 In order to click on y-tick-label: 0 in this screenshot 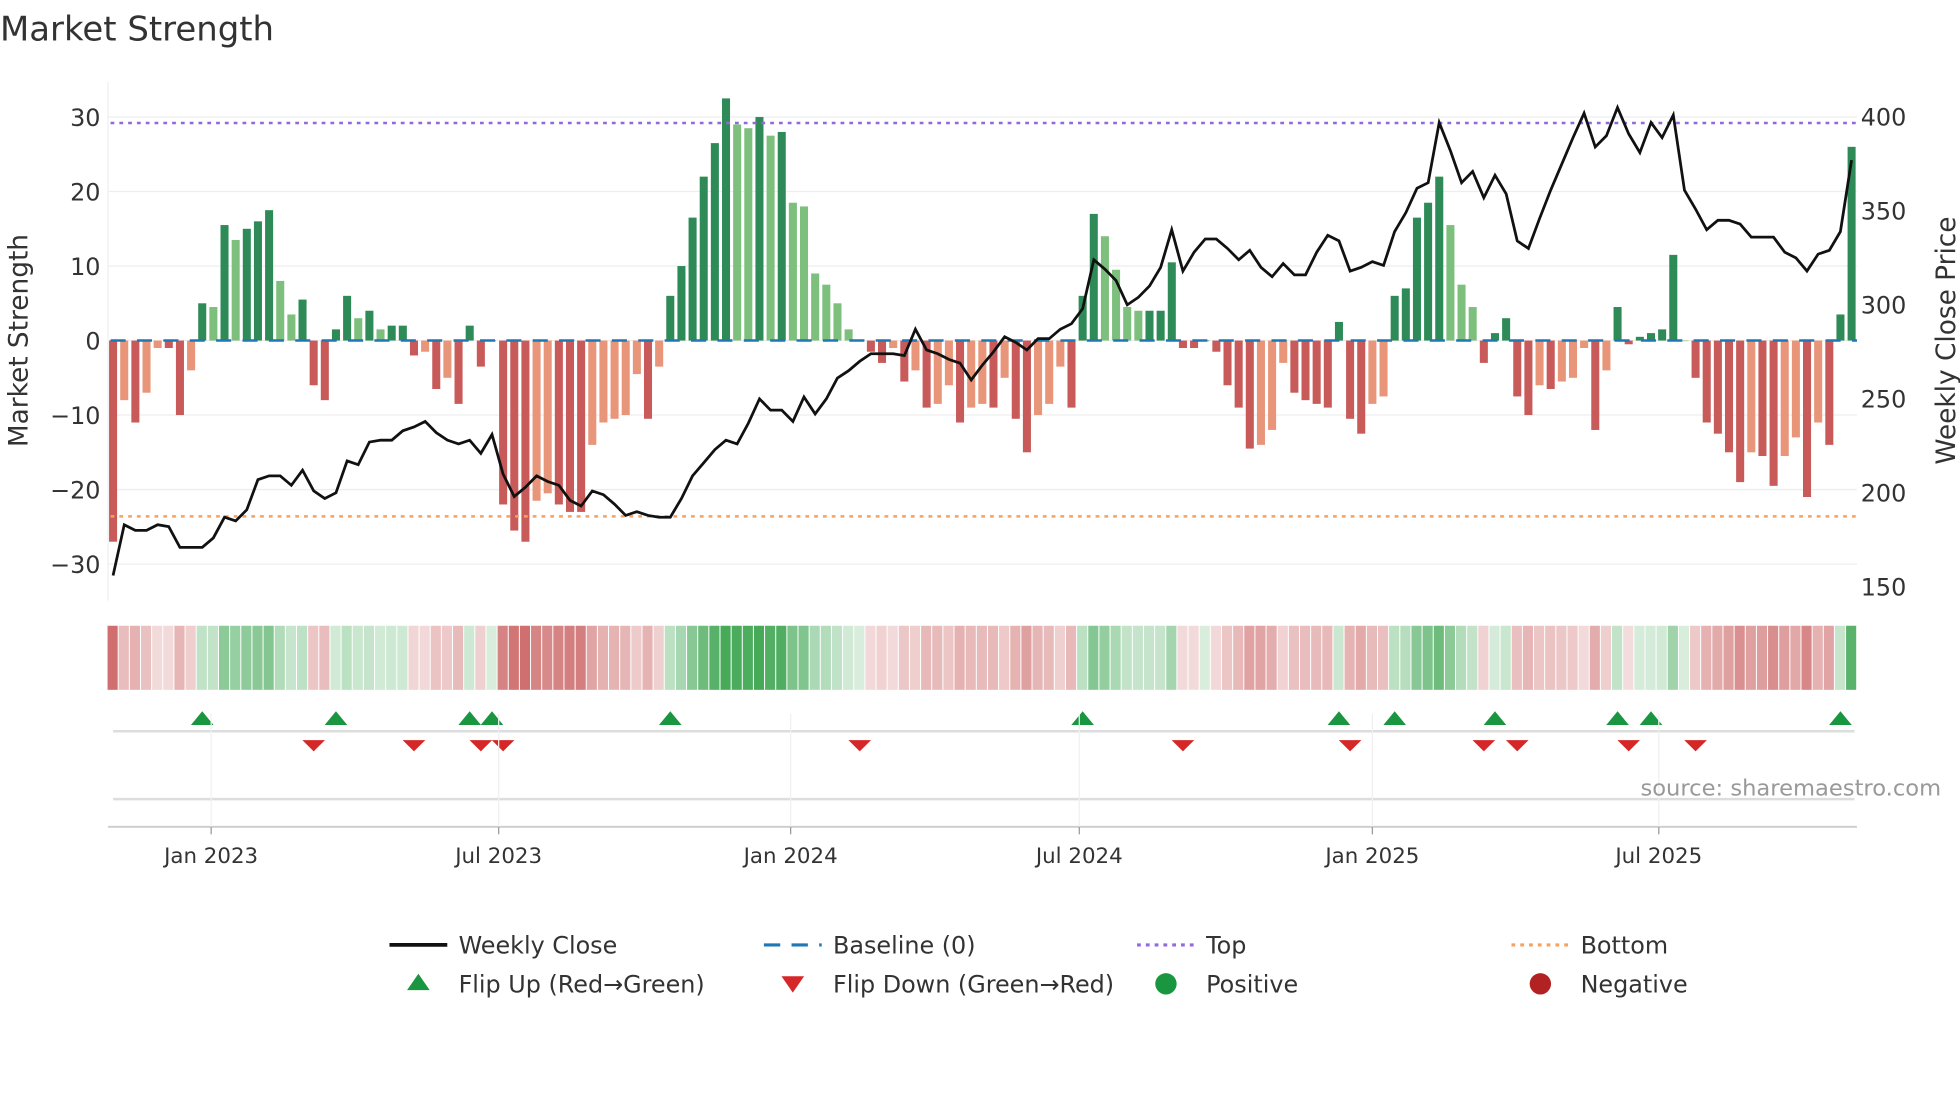, I will do `click(92, 341)`.